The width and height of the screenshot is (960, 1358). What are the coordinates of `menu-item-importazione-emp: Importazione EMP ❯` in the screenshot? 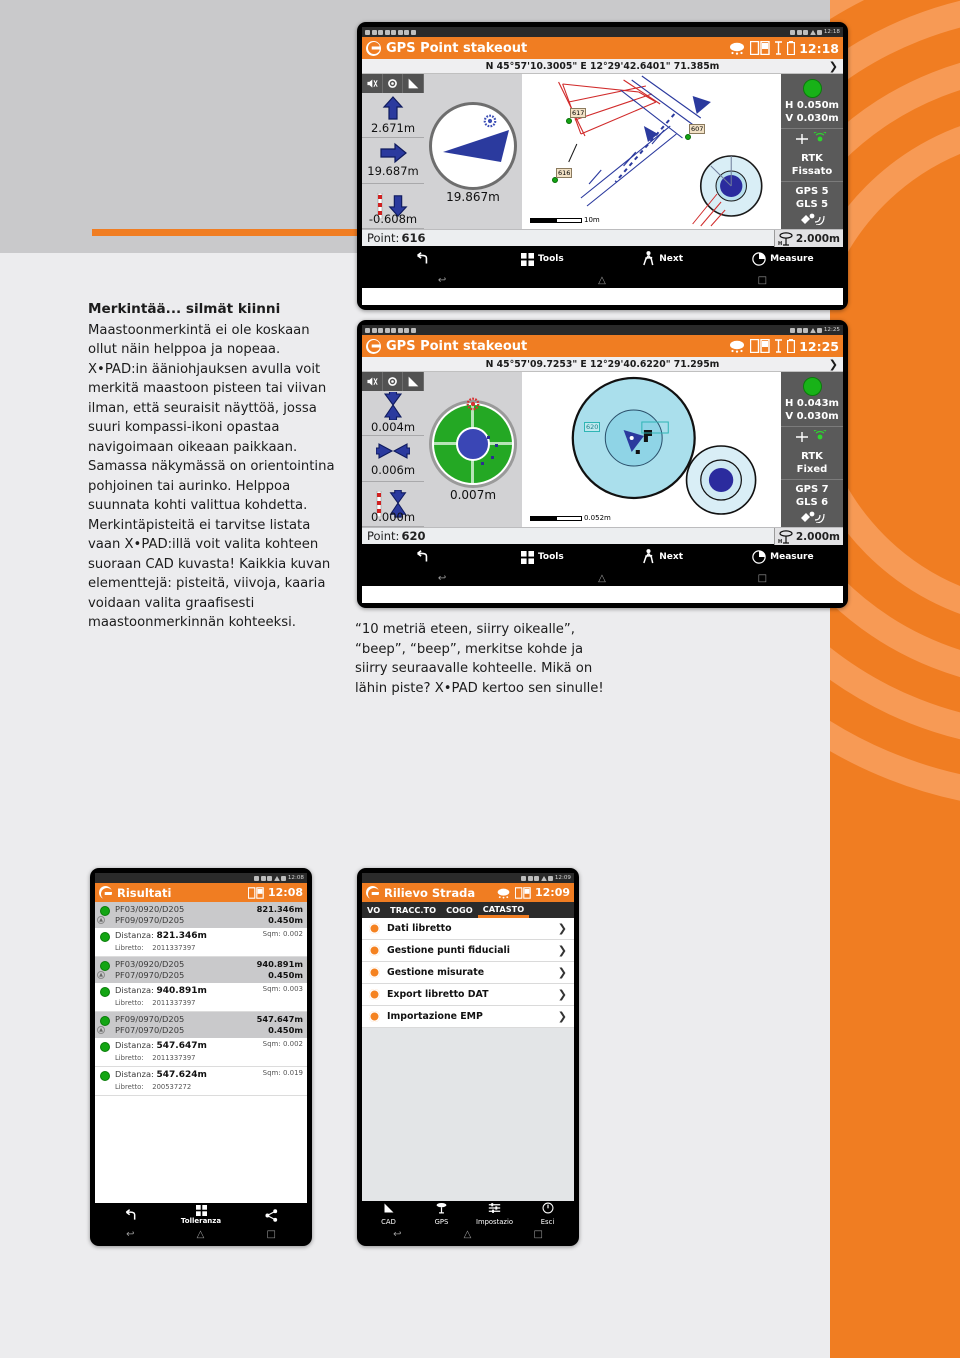 It's located at (468, 1017).